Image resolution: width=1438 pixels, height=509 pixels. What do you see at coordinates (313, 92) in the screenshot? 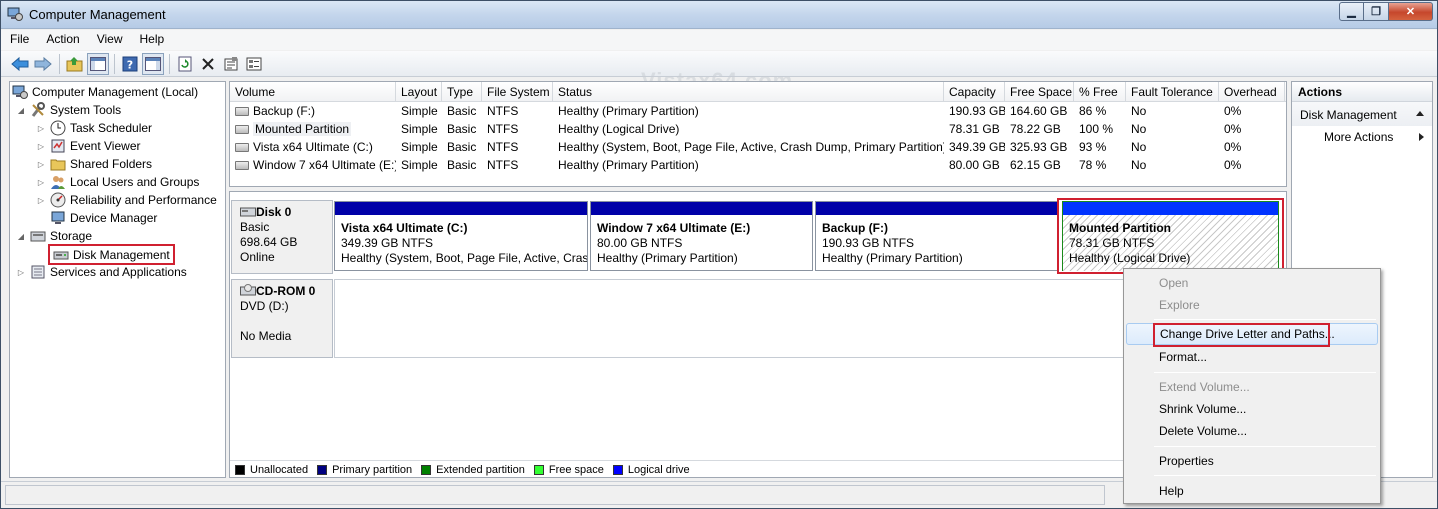
I see `column-header-volume: Volume` at bounding box center [313, 92].